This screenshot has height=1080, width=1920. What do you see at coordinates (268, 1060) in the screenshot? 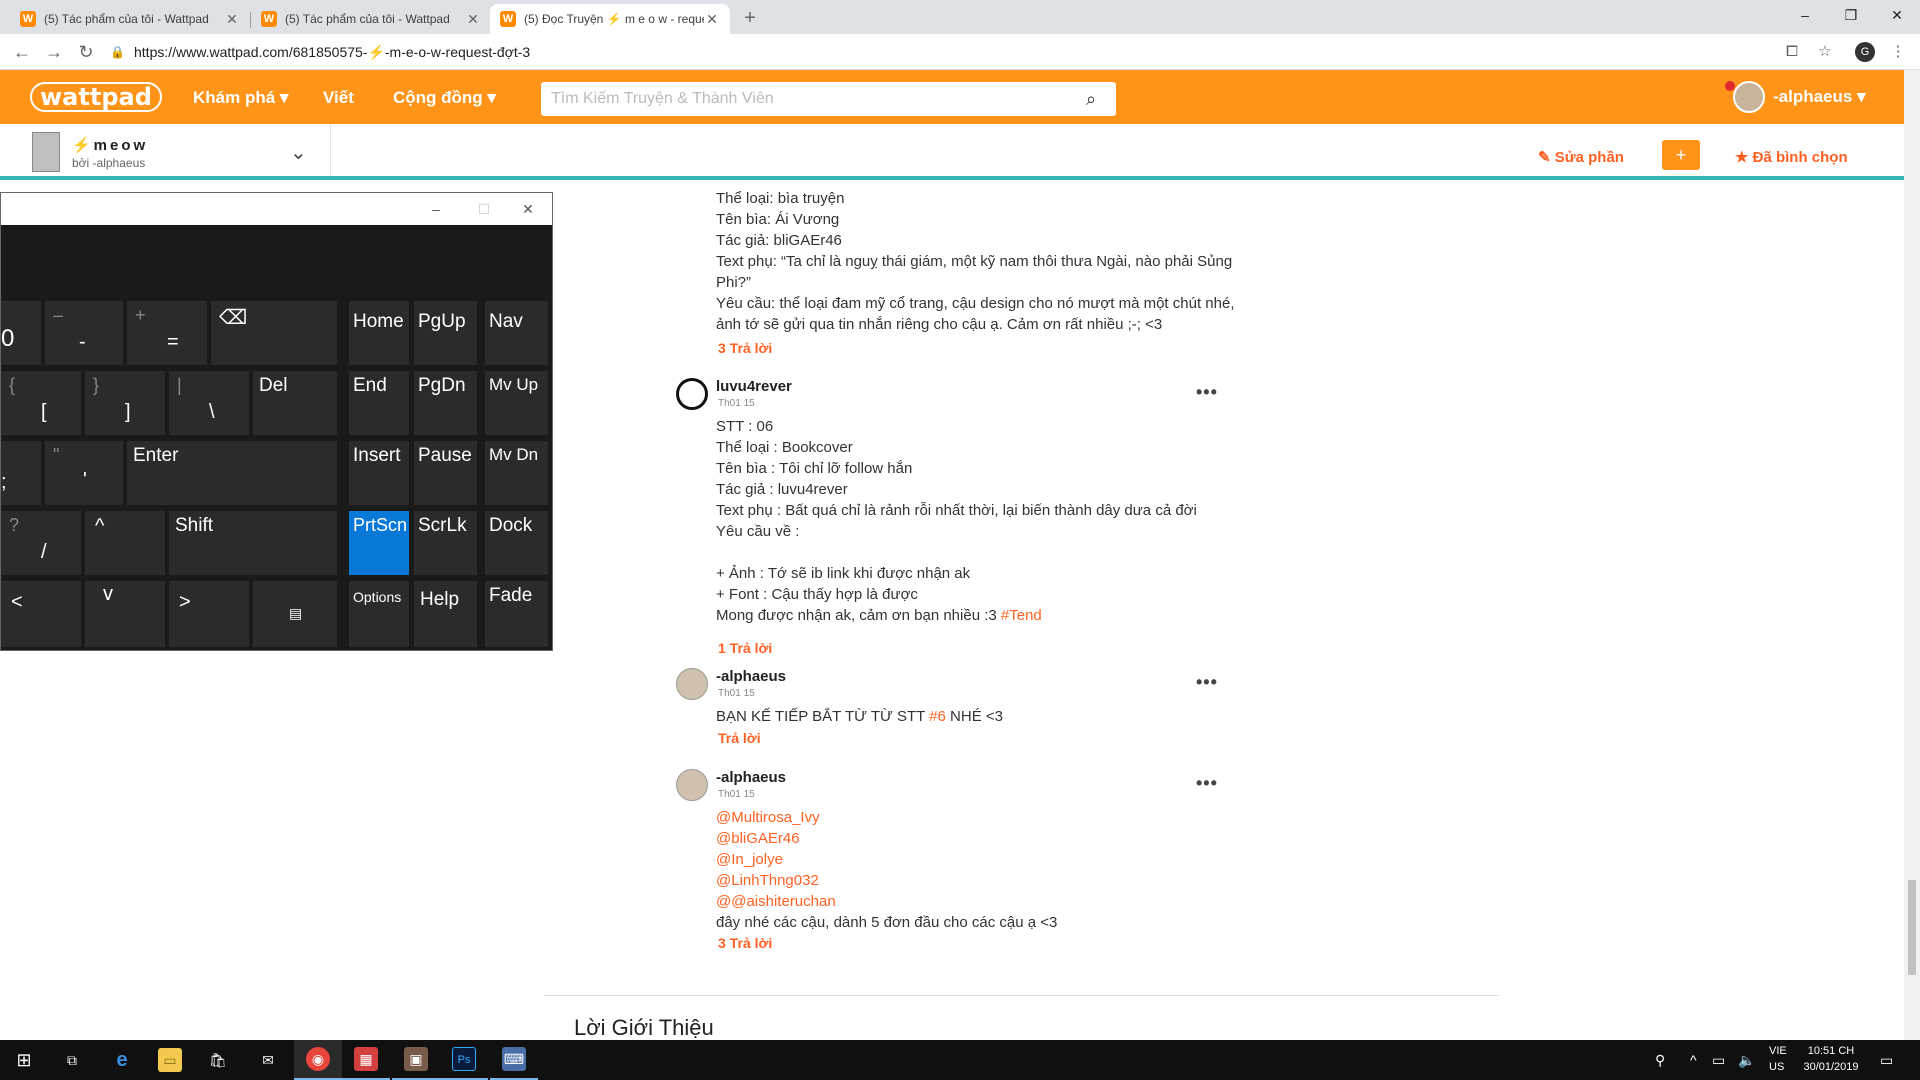
I see `mail-icon: ✉` at bounding box center [268, 1060].